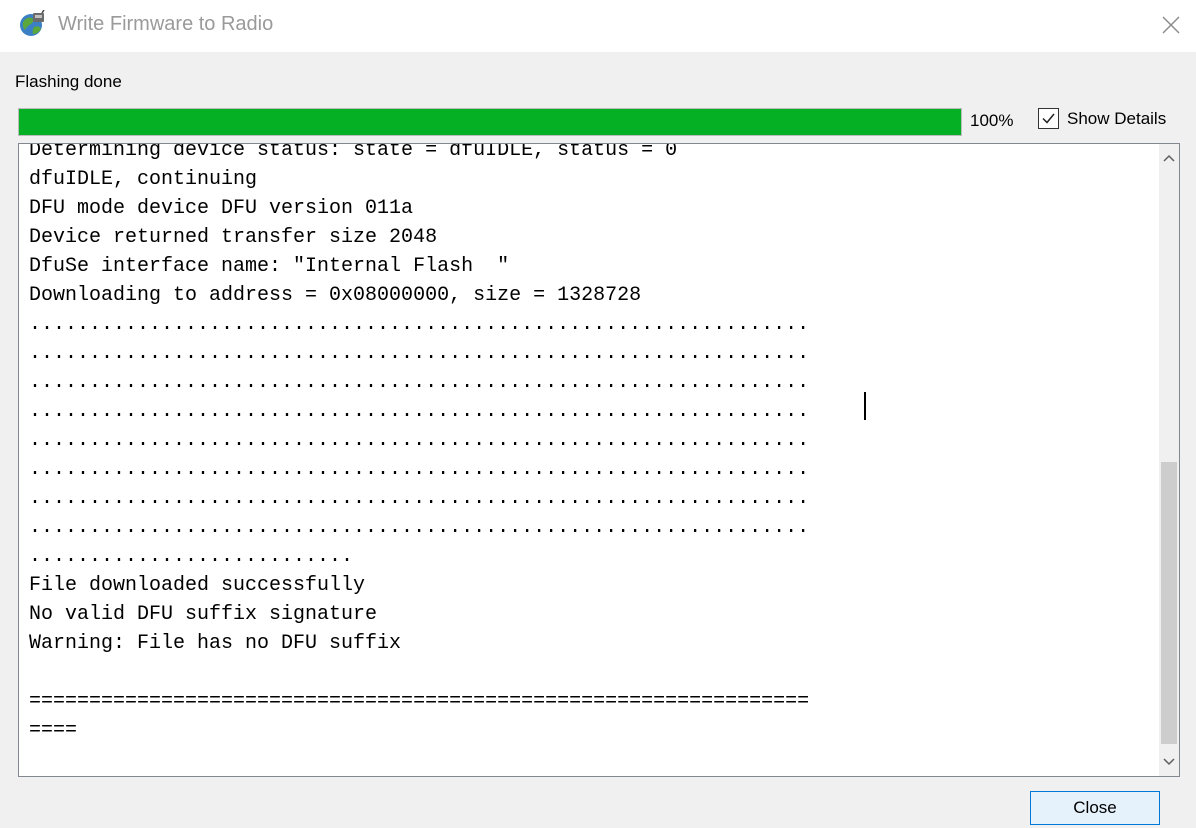 The height and width of the screenshot is (828, 1196). I want to click on title-bar: Write Firmware to Radio, so click(598, 26).